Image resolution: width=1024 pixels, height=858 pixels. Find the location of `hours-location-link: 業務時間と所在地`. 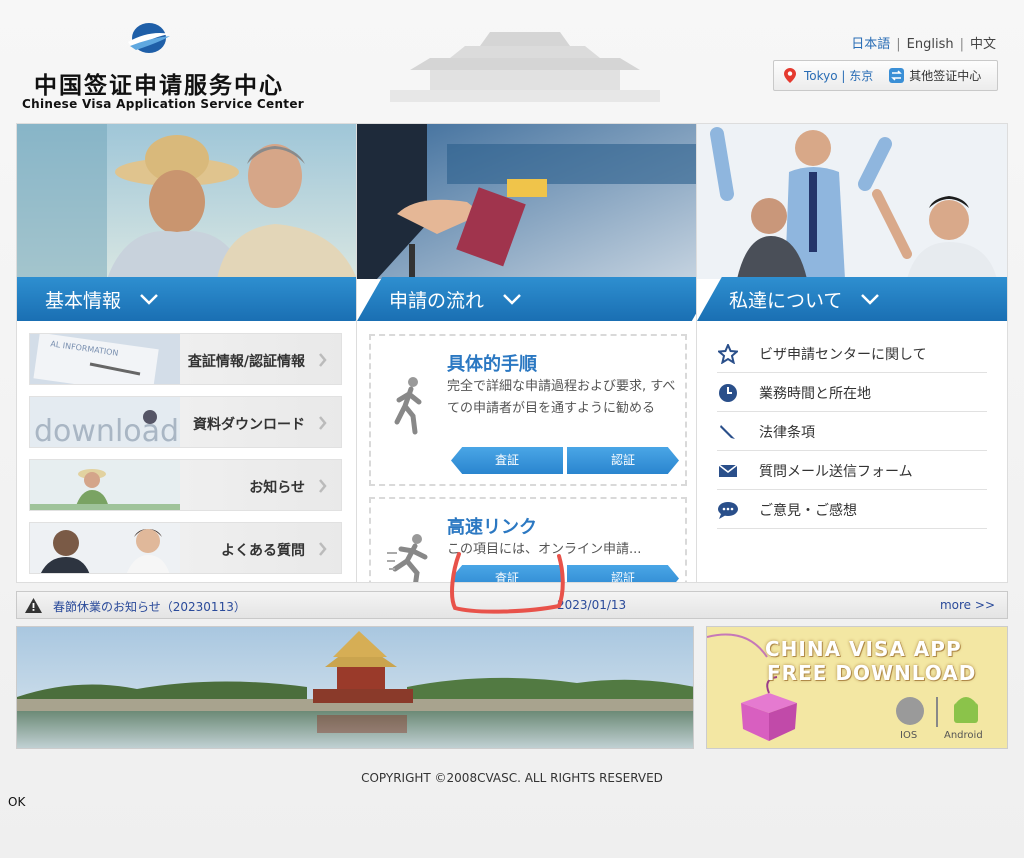

hours-location-link: 業務時間と所在地 is located at coordinates (852, 393).